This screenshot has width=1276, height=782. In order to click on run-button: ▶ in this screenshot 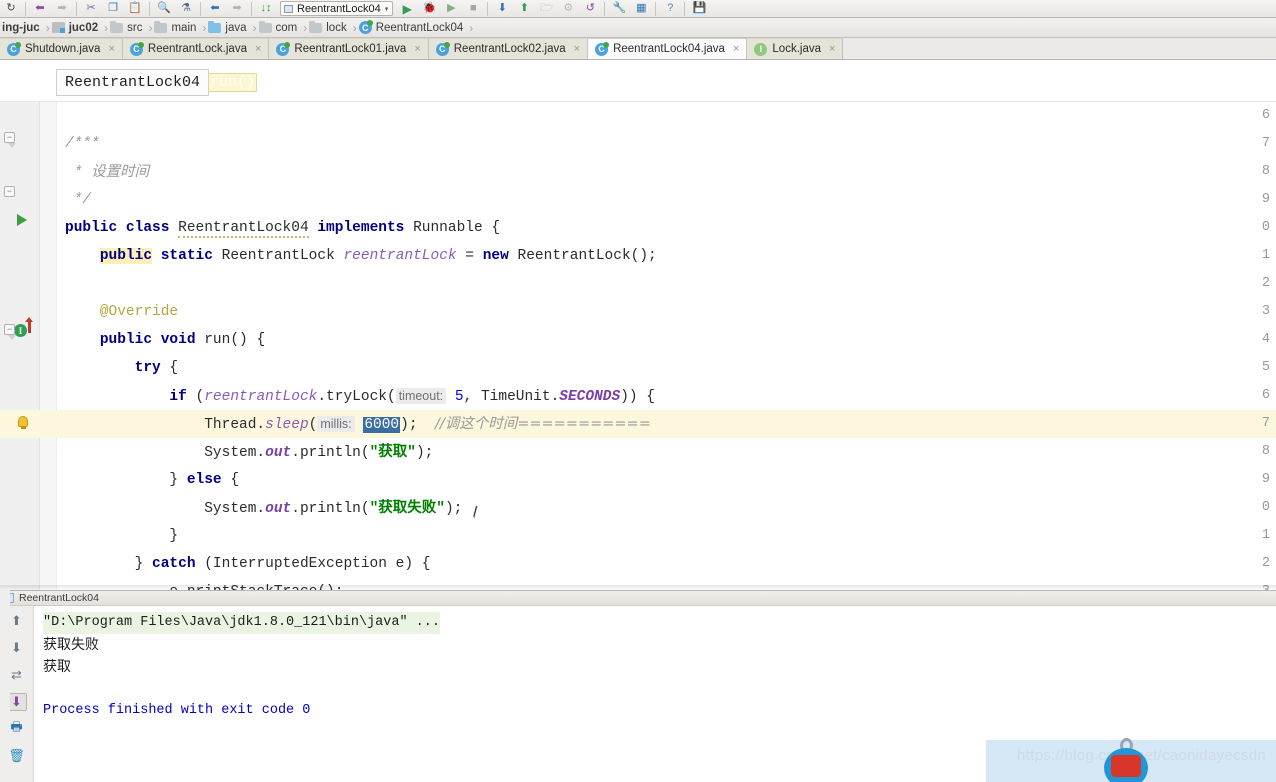, I will do `click(407, 8)`.